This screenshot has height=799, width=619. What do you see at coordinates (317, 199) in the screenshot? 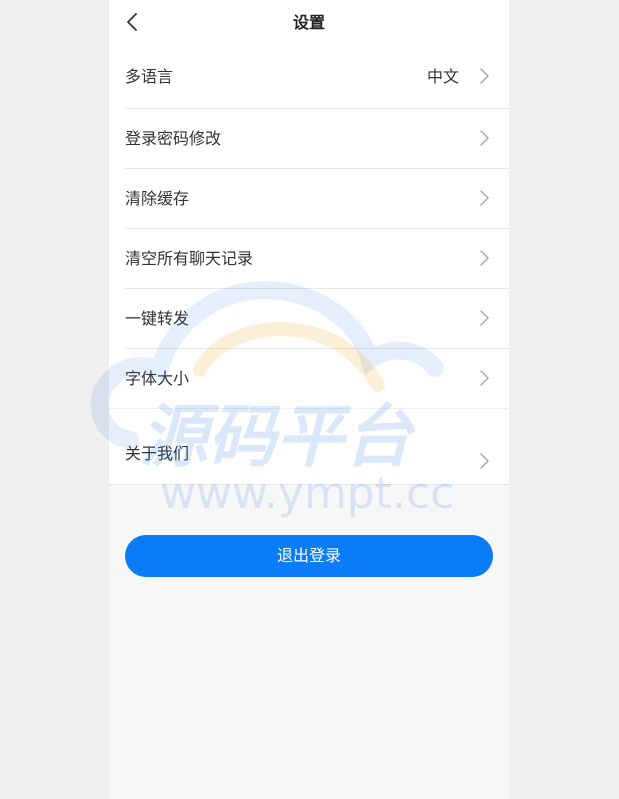
I see `settings-item-clear-cache: 清除缓存` at bounding box center [317, 199].